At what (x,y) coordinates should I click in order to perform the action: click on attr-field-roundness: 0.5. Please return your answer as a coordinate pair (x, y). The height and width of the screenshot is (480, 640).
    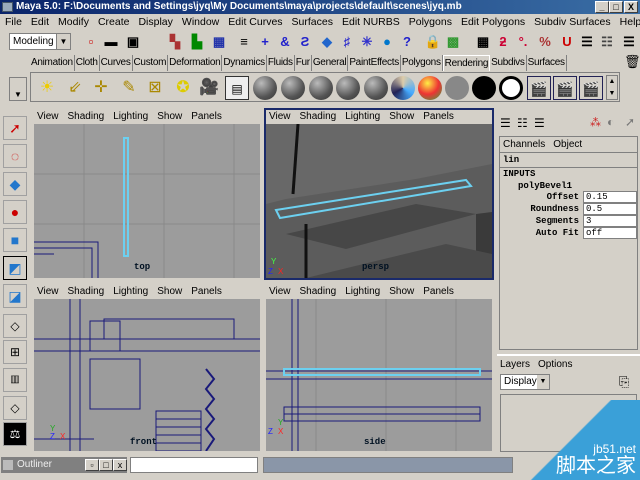
    Looking at the image, I should click on (610, 209).